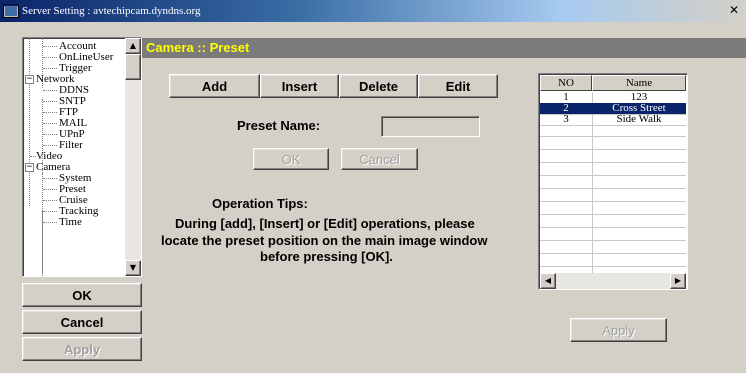 Image resolution: width=746 pixels, height=373 pixels. Describe the element at coordinates (133, 46) in the screenshot. I see `scroll-up-icon: ▲` at that location.